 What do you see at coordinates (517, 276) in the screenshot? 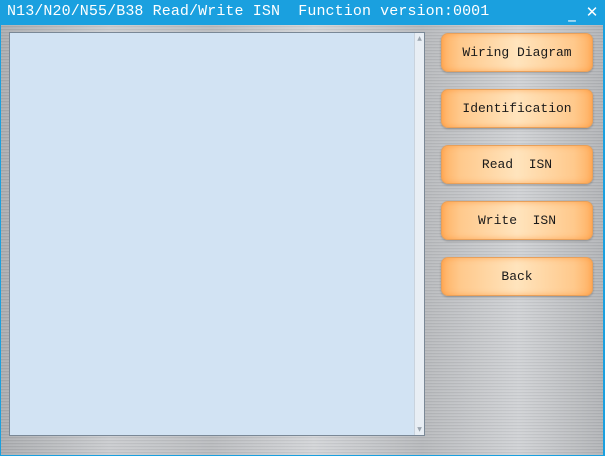
I see `back-button: Back` at bounding box center [517, 276].